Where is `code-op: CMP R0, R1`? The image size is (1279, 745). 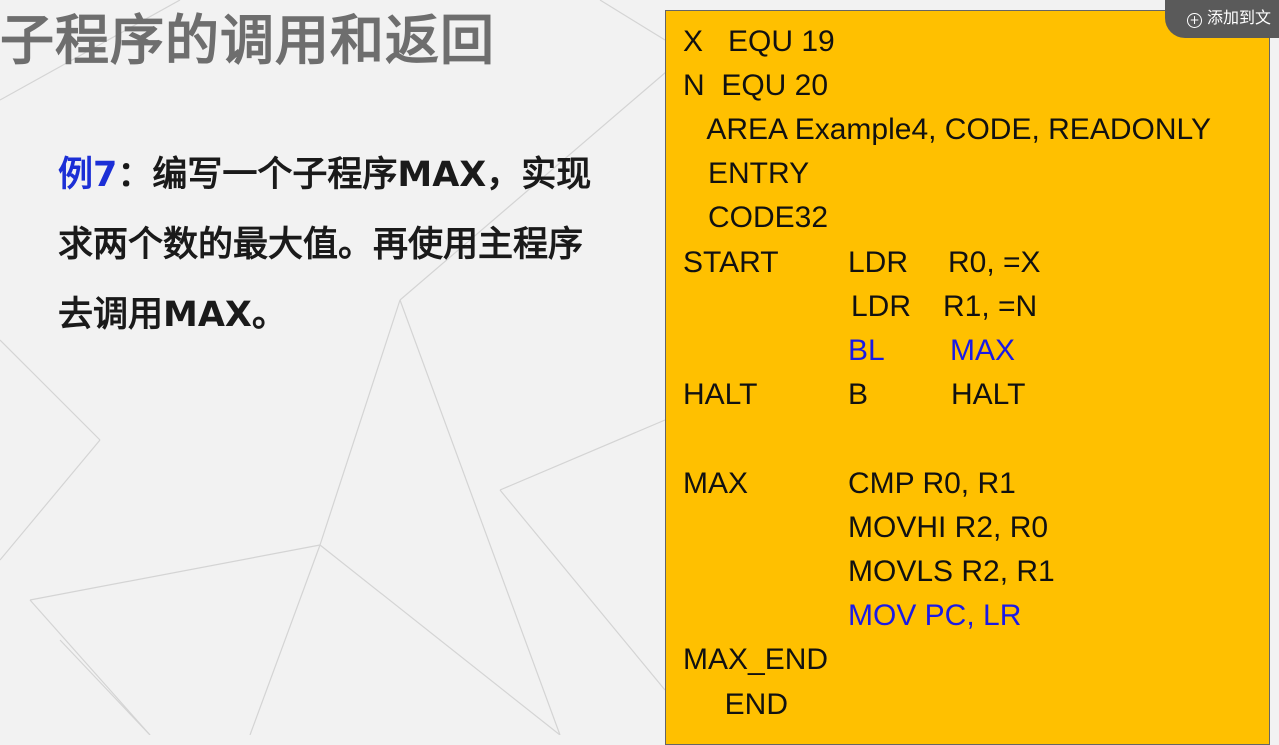 code-op: CMP R0, R1 is located at coordinates (932, 483).